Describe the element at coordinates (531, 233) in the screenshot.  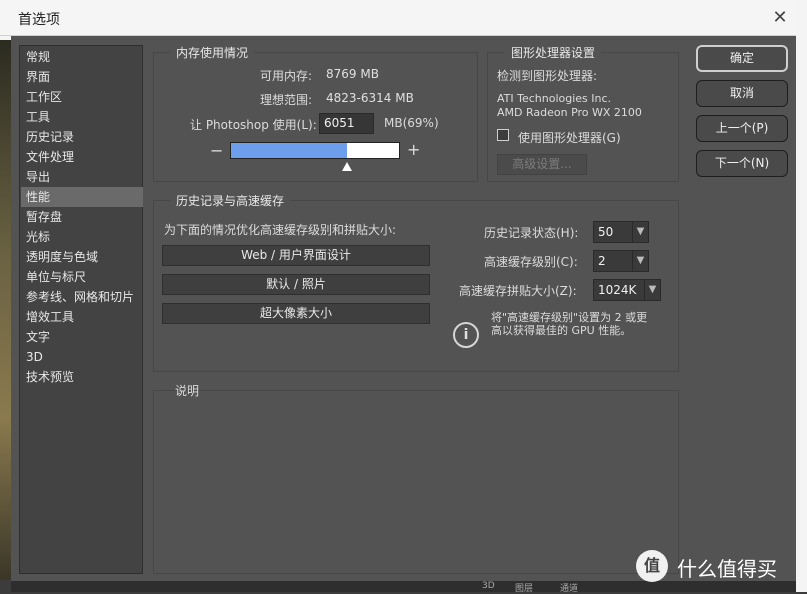
I see `history-states-label: 历史记录状态(H):` at that location.